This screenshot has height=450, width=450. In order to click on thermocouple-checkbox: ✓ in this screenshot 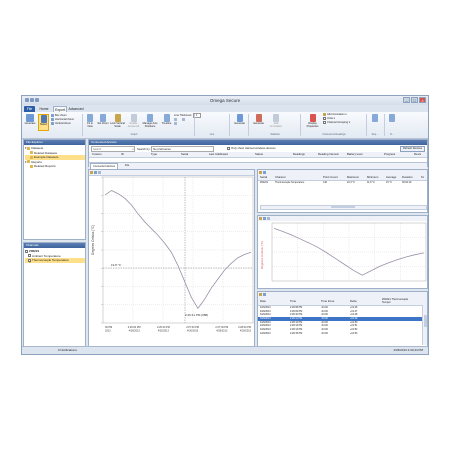, I will do `click(30, 261)`.